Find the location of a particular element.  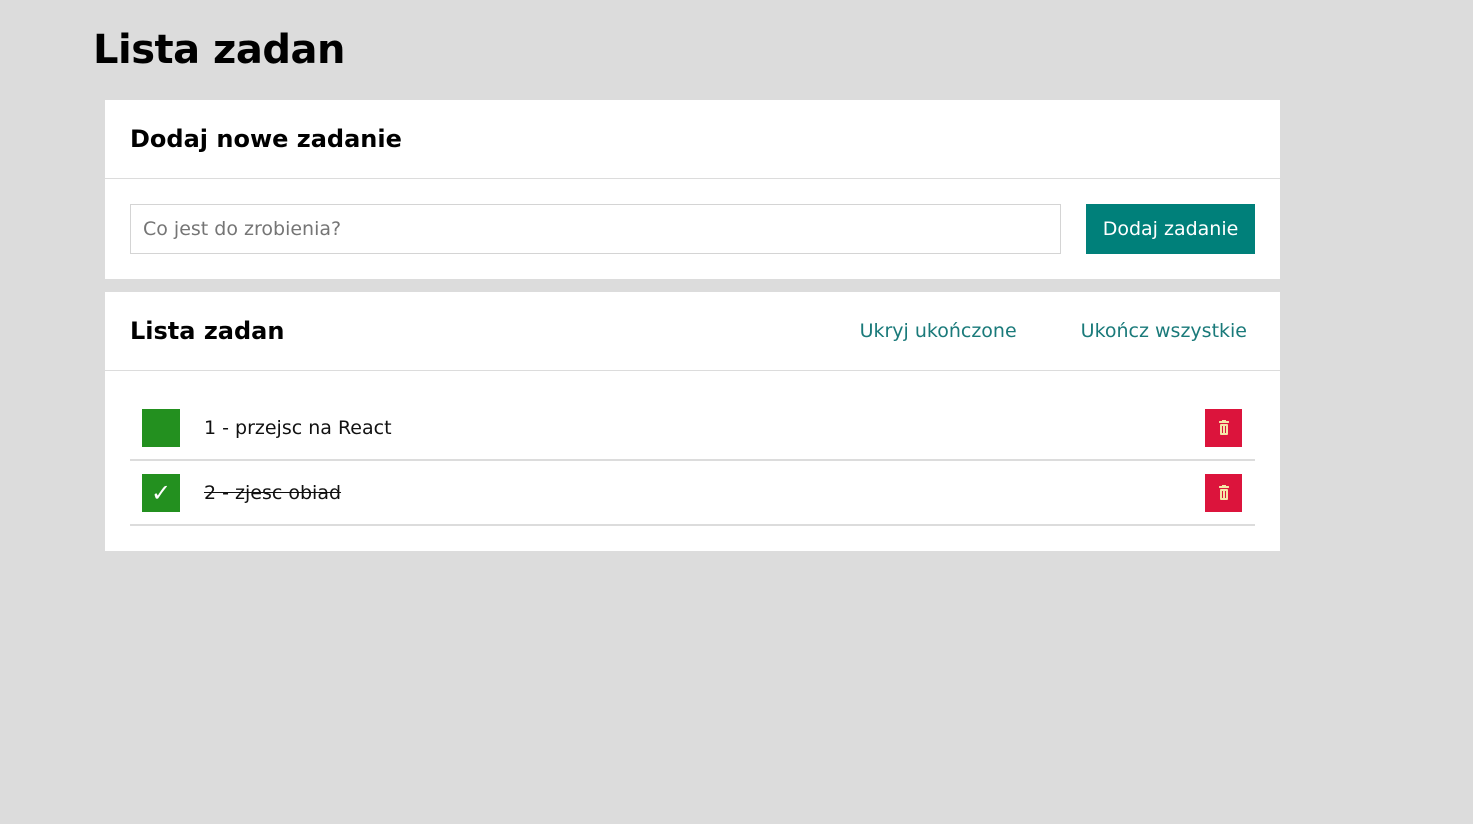

task-row: ✓ 2 - zjesc obiad is located at coordinates (692, 493).